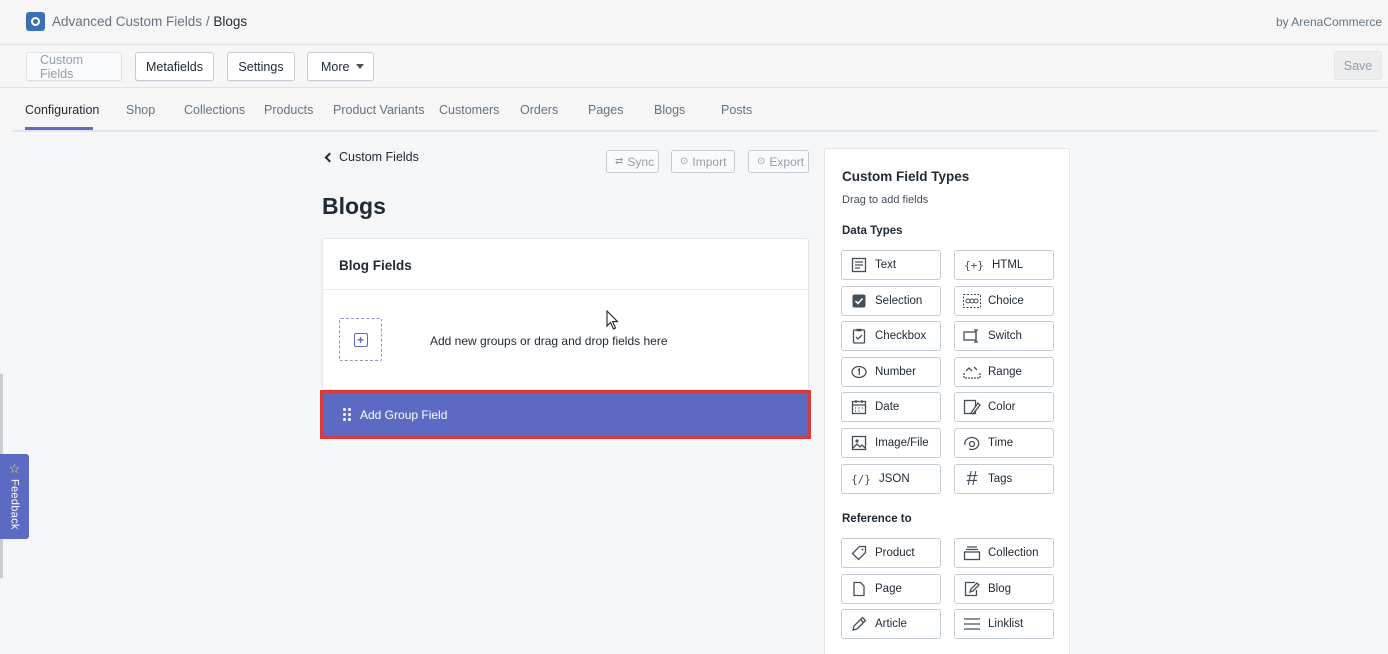 This screenshot has height=654, width=1388. Describe the element at coordinates (709, 161) in the screenshot. I see `import-label: Import` at that location.